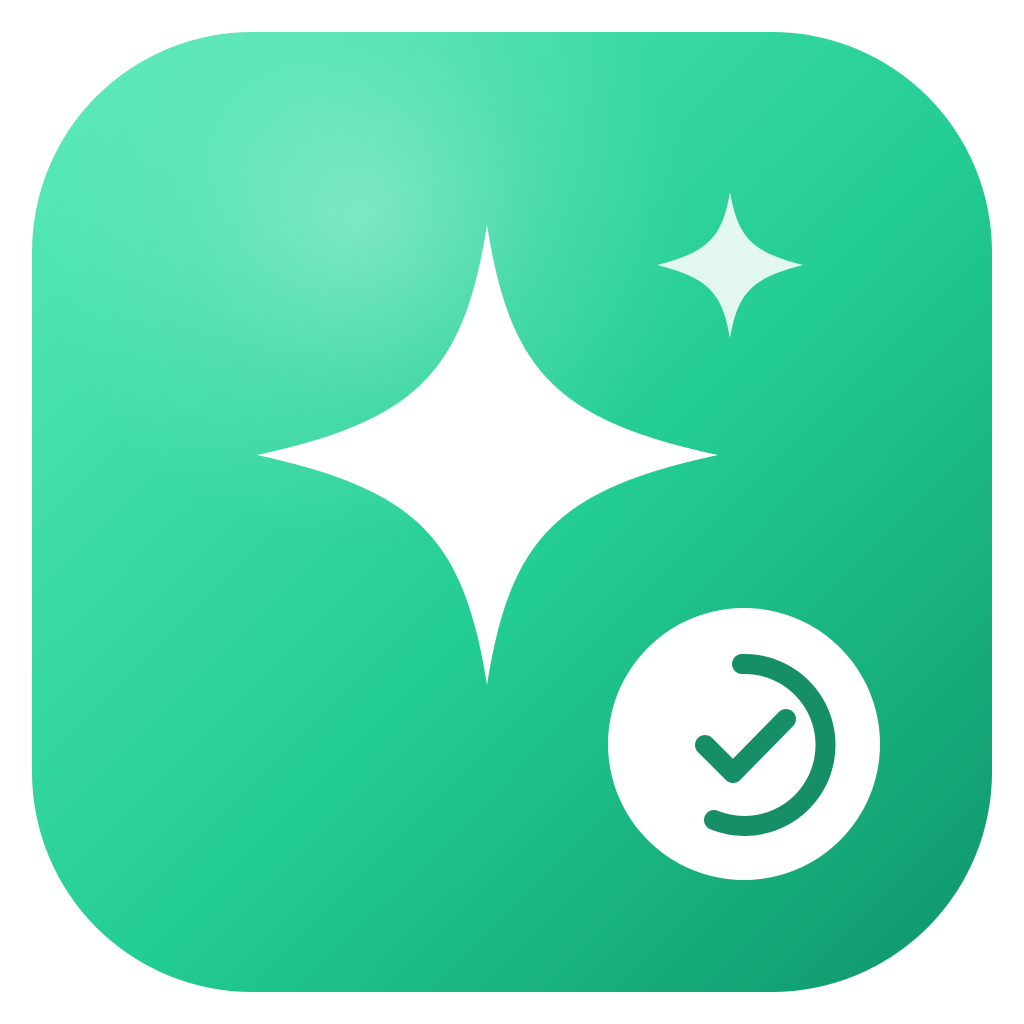 This screenshot has height=1024, width=1024. I want to click on check-circle-progress-icon, so click(744, 744).